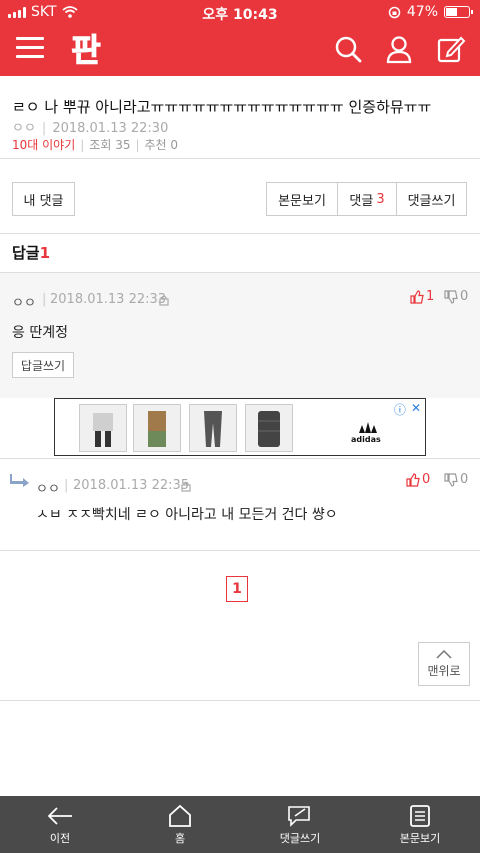 This screenshot has width=480, height=853. I want to click on status-bar: SKT 오후 10:43 47%, so click(240, 12).